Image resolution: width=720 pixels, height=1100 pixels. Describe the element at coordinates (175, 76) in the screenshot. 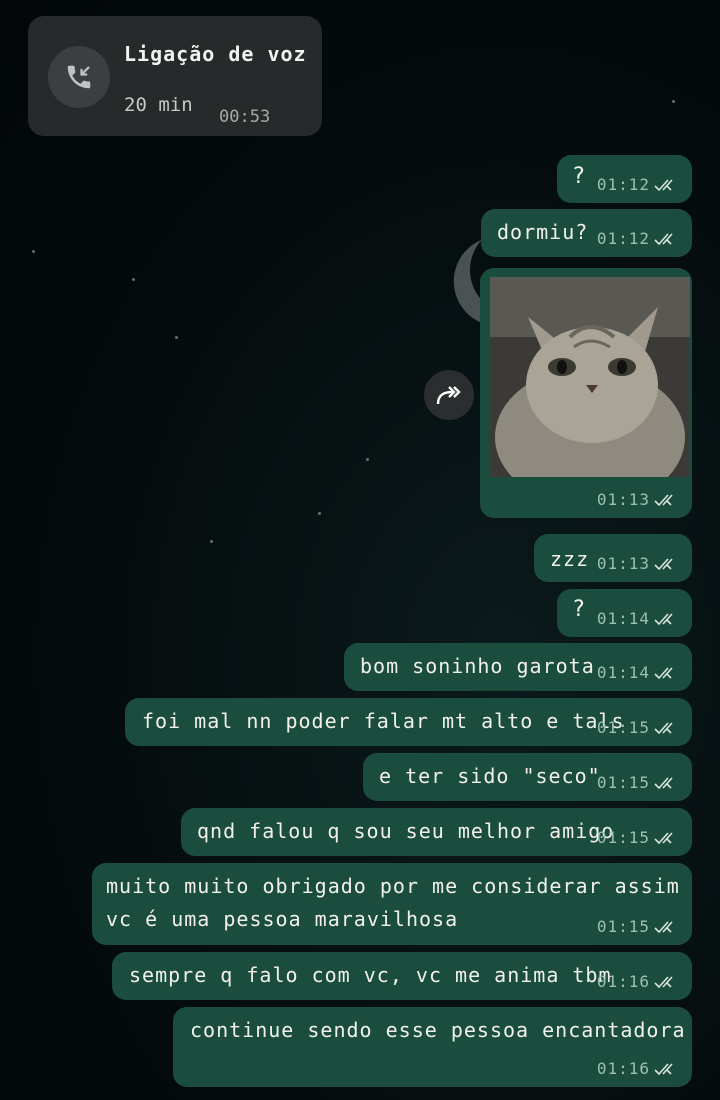

I see `voice-call-card: Ligação de voz 20 min 00:53` at that location.